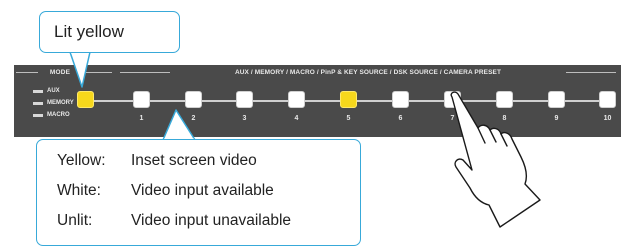 The width and height of the screenshot is (621, 252). Describe the element at coordinates (202, 190) in the screenshot. I see `legend-value: Video input available` at that location.